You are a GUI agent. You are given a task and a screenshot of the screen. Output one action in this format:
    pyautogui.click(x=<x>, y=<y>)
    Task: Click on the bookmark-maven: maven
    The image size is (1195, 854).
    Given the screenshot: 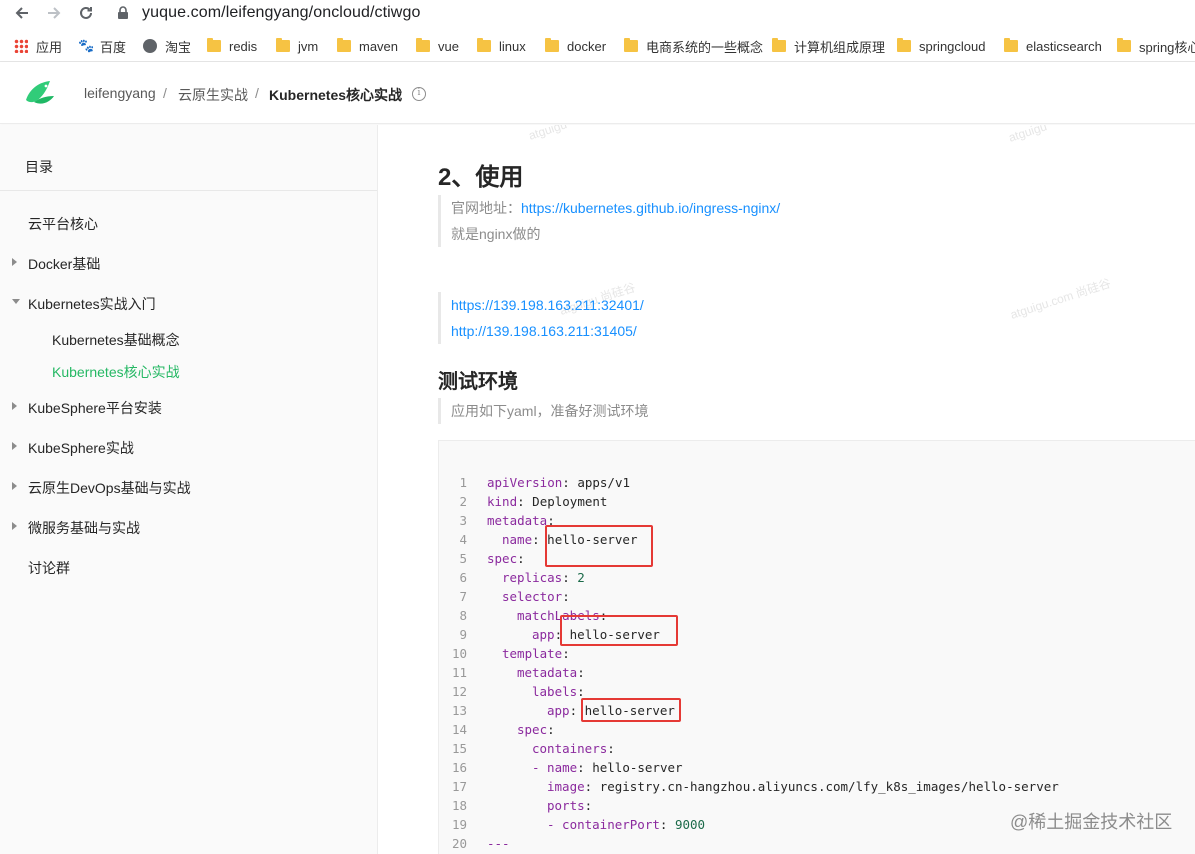 What is the action you would take?
    pyautogui.click(x=367, y=46)
    